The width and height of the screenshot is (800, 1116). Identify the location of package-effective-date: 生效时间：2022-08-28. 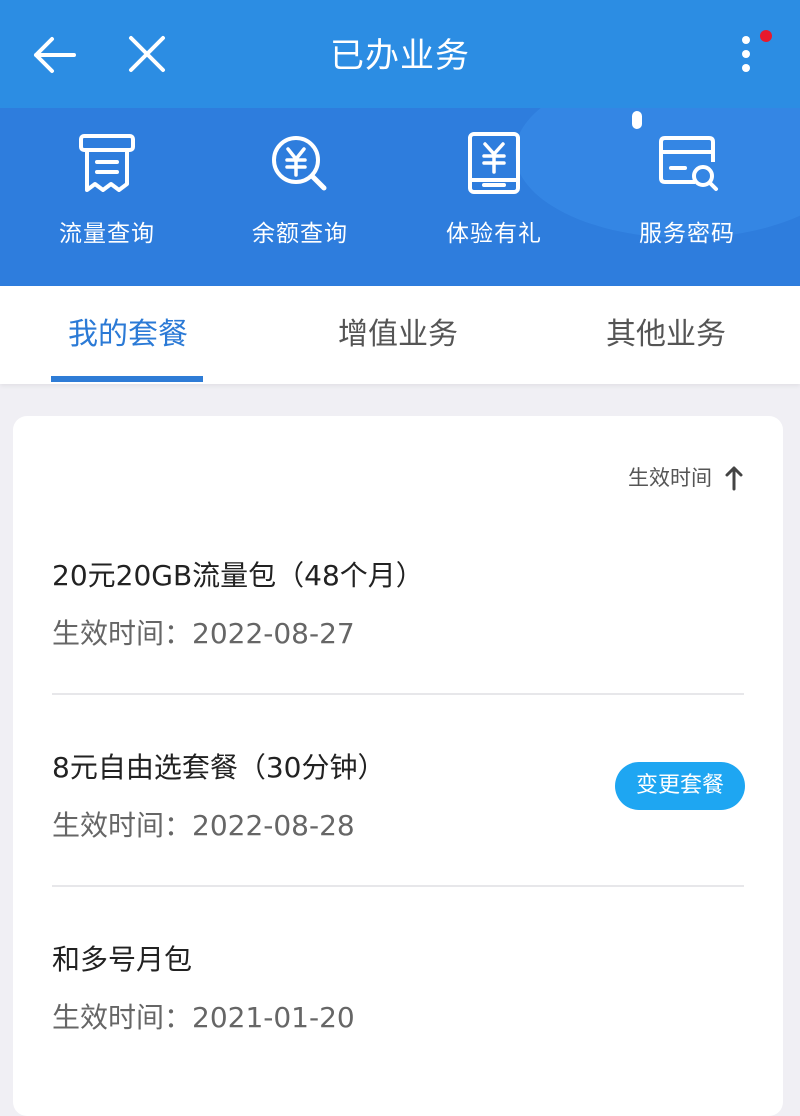
(203, 825).